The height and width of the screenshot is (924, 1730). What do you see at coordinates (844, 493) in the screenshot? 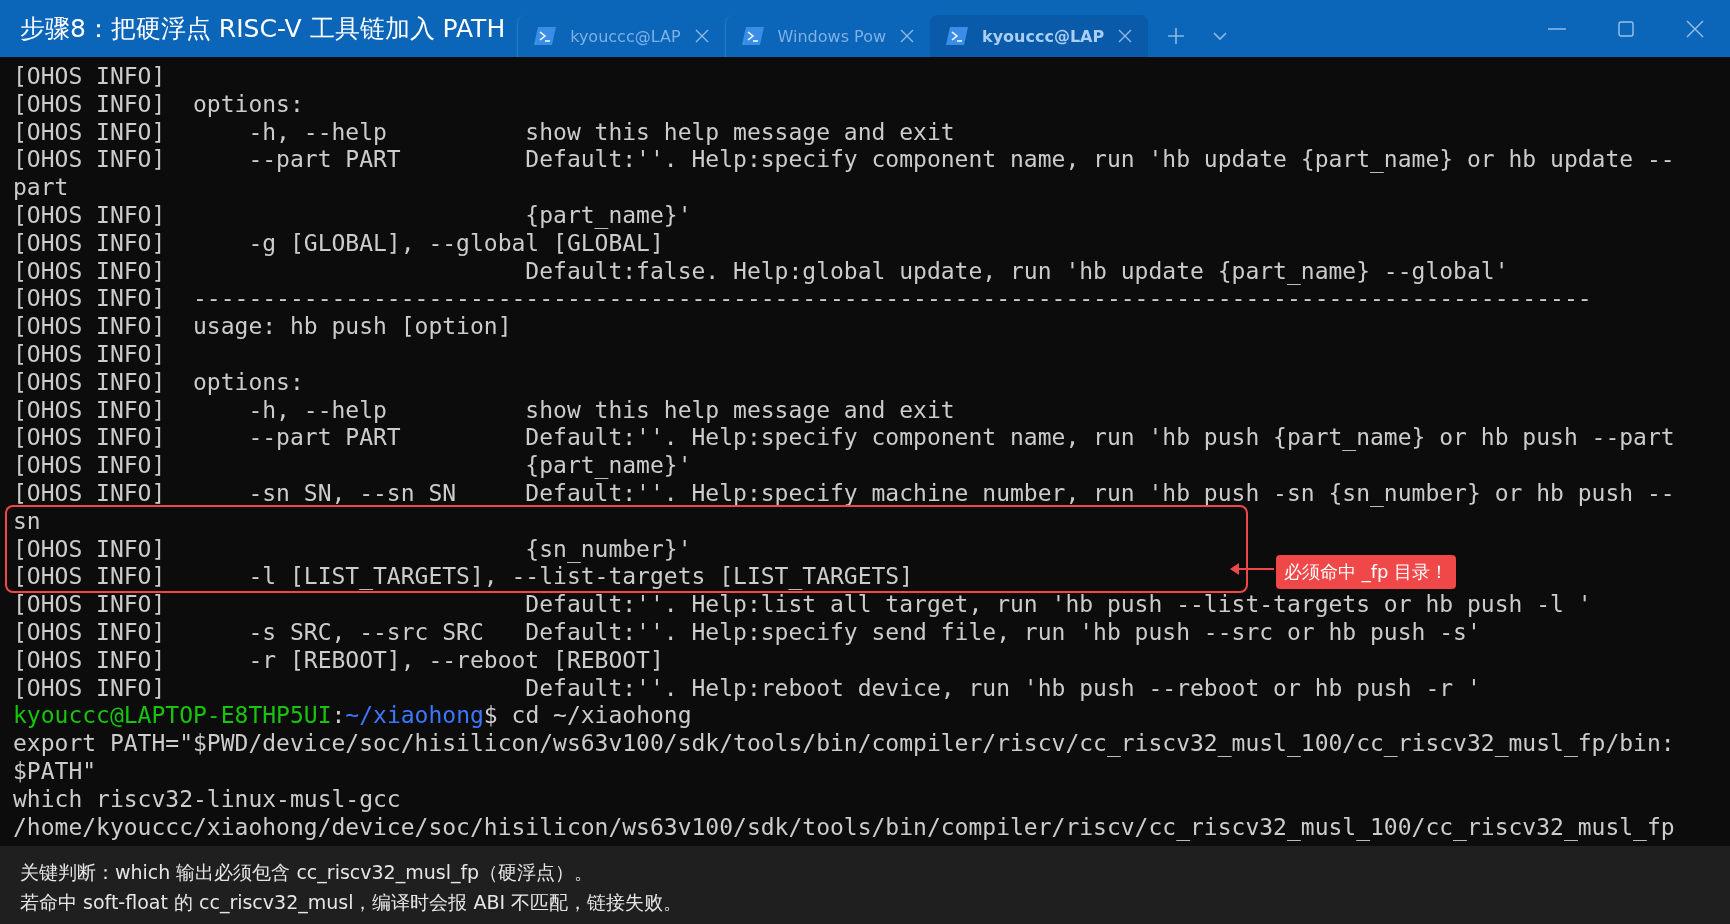
I see `terminal-line: [OHOS INFO] -sn SN, --sn SN Default:''. Help:specify machine number, run 'hb push -sn {sn_number} or hb push --` at bounding box center [844, 493].